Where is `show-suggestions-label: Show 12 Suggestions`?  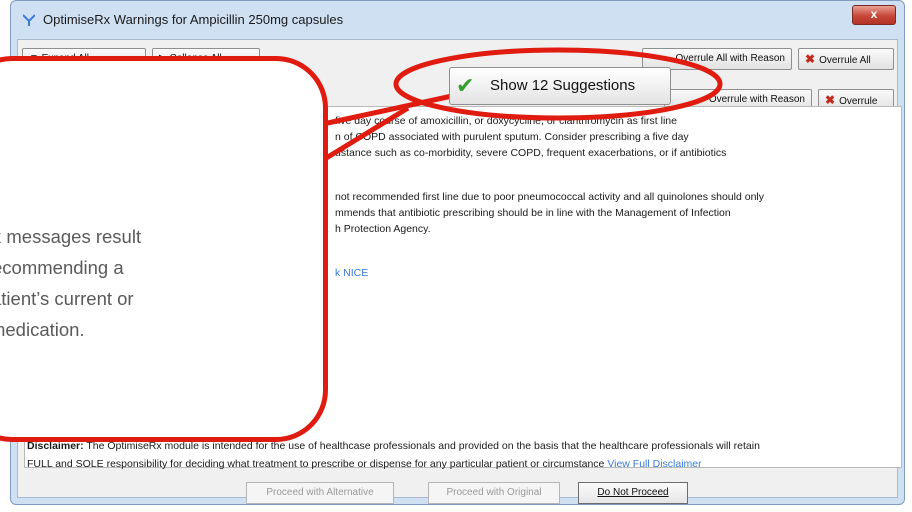
show-suggestions-label: Show 12 Suggestions is located at coordinates (563, 85).